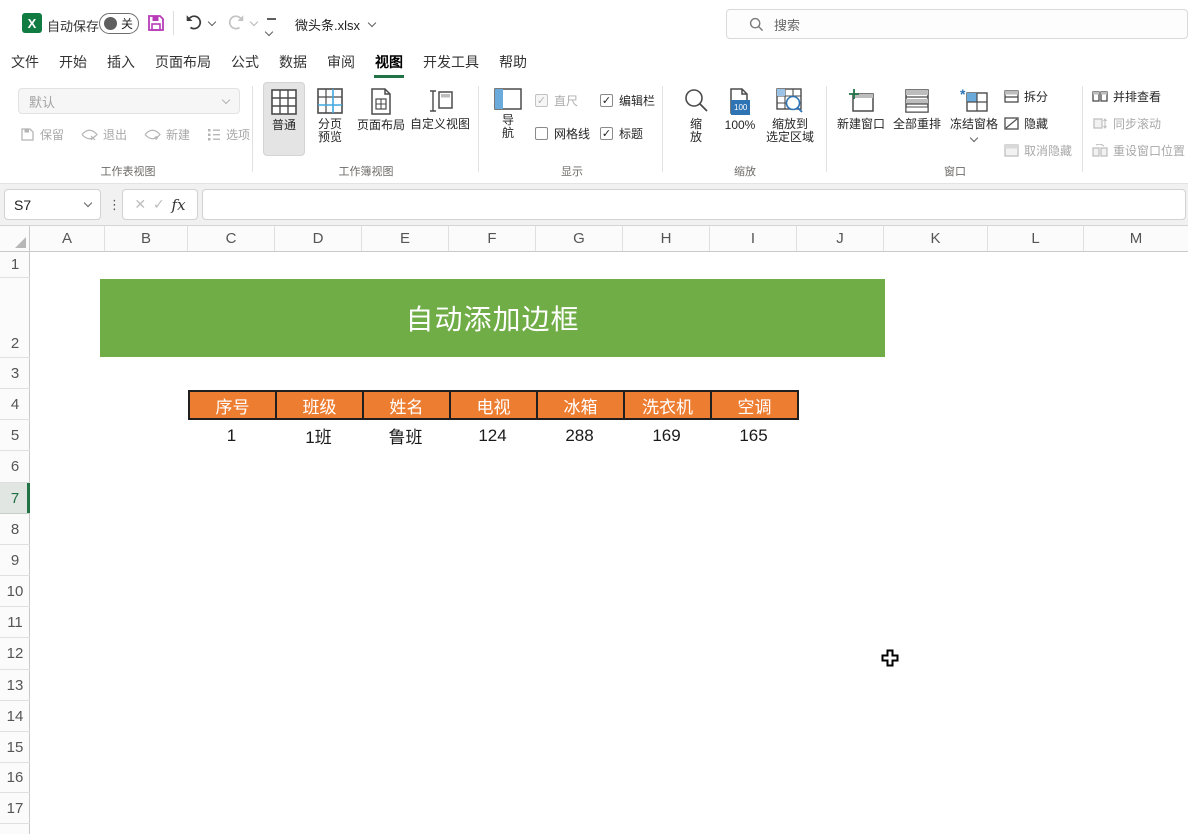 This screenshot has width=1188, height=834. Describe the element at coordinates (194, 22) in the screenshot. I see `undo-icon` at that location.